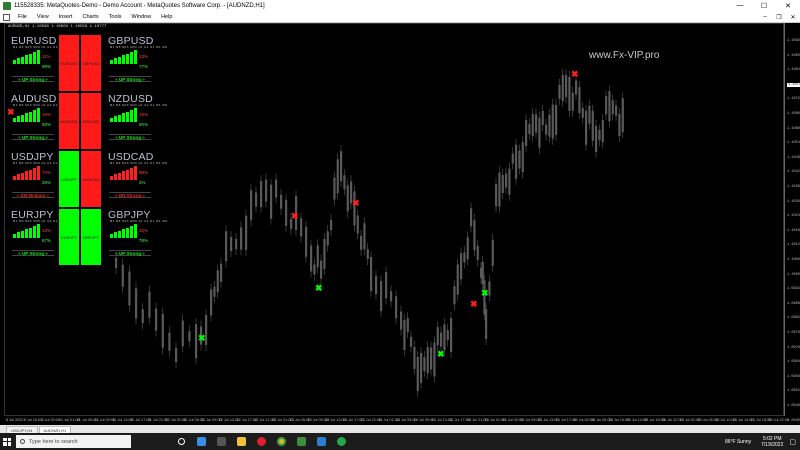  I want to click on clock: 5:02 PM 7/19/2022, so click(772, 442).